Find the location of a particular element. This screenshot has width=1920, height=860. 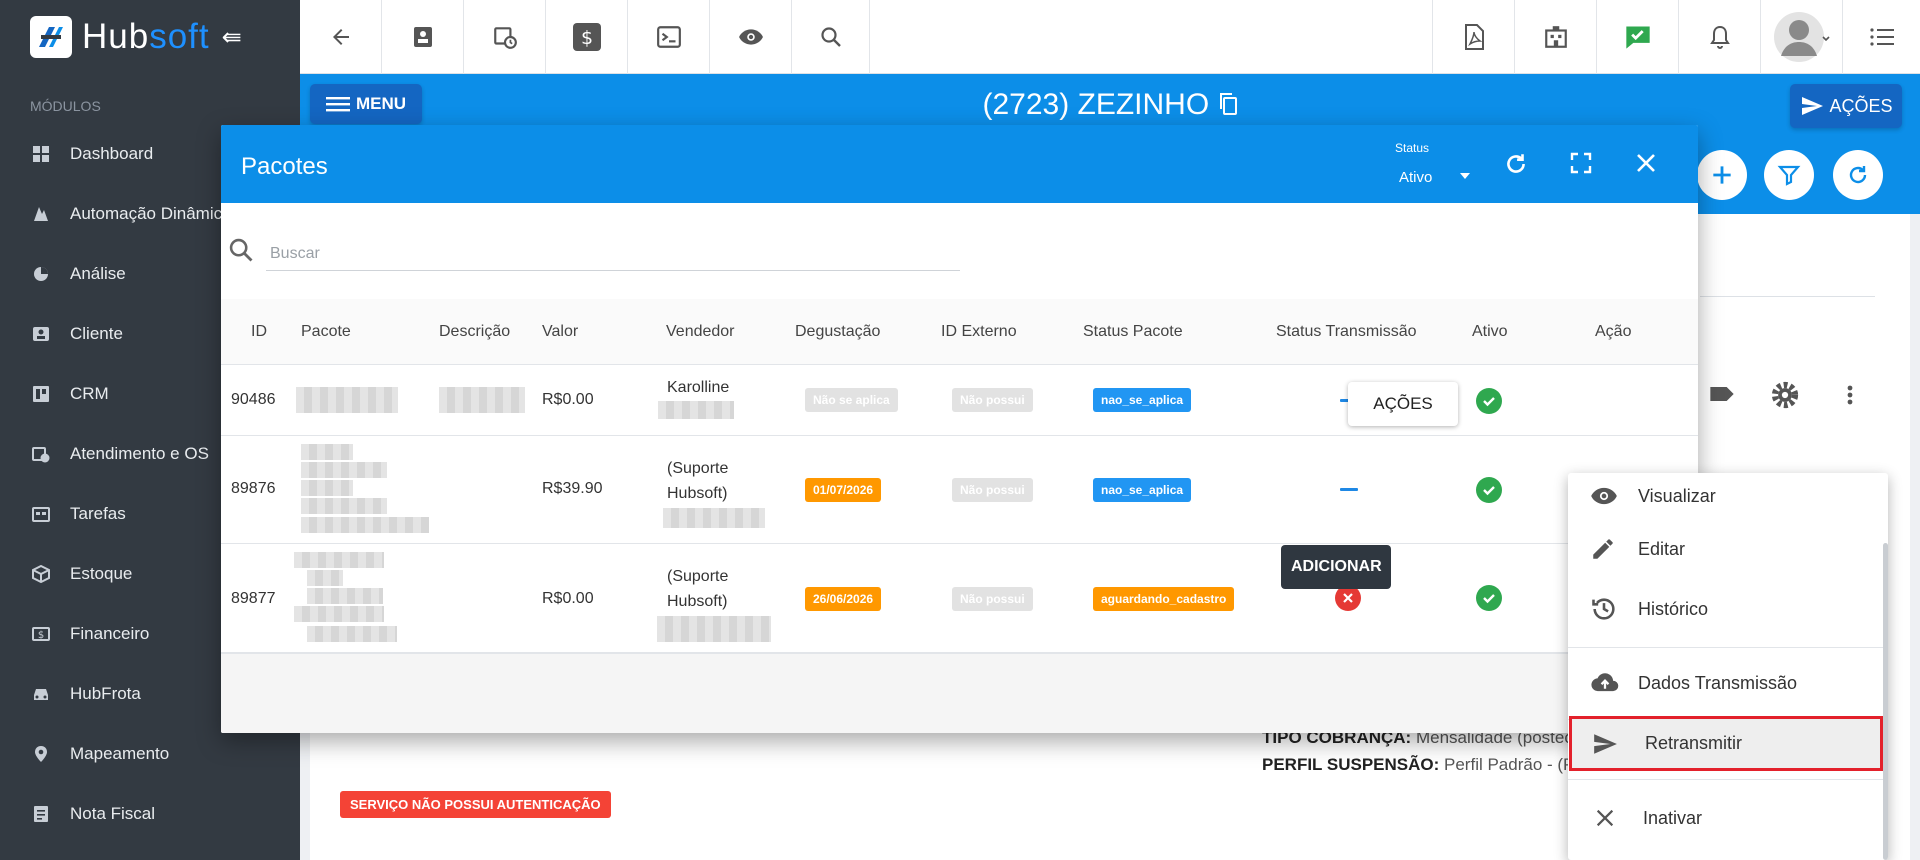

refresh-services-button is located at coordinates (1858, 175).